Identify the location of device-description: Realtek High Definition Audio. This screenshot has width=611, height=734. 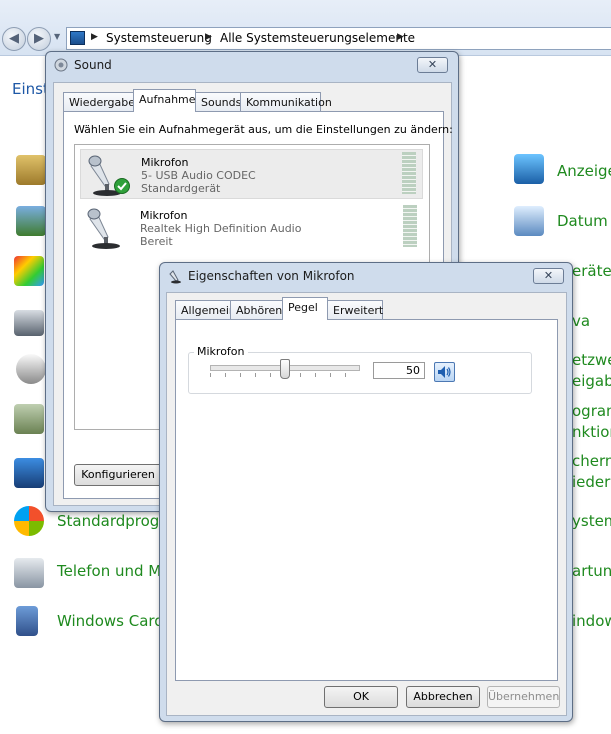
(221, 228).